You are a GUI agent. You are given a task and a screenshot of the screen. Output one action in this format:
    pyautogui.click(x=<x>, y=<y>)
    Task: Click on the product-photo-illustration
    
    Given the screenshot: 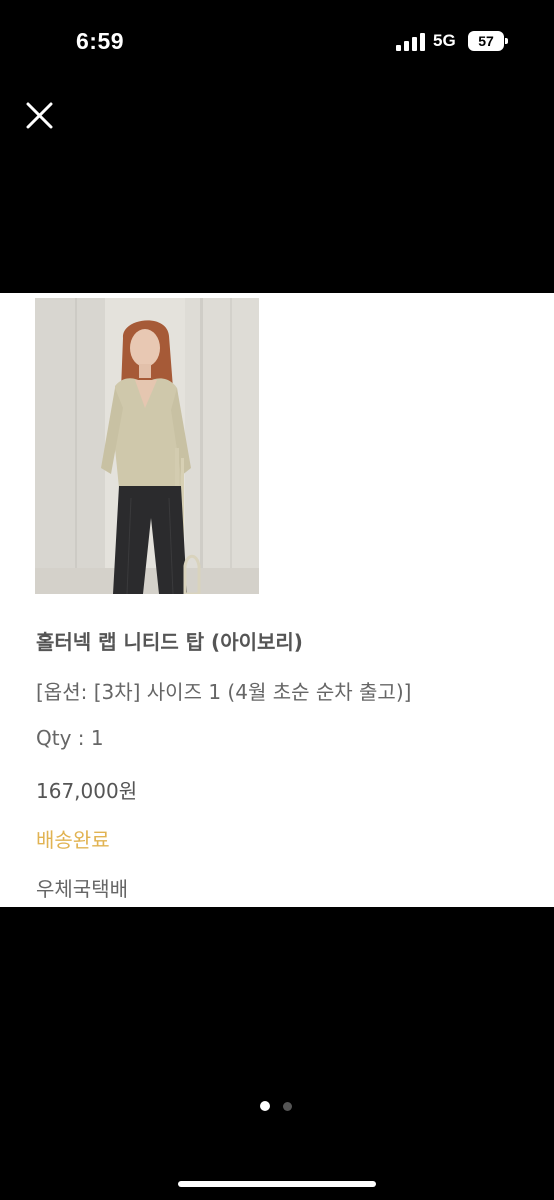 What is the action you would take?
    pyautogui.click(x=147, y=446)
    